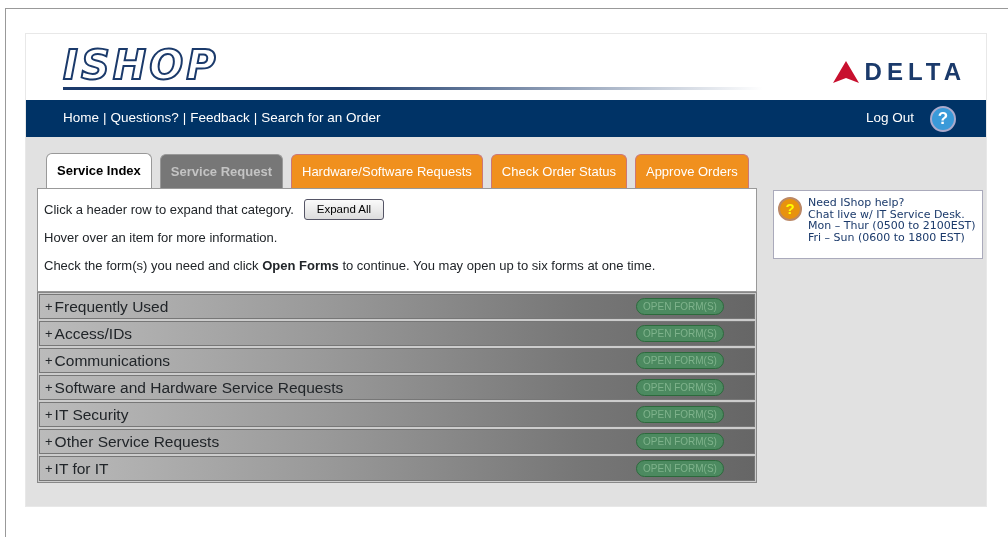  What do you see at coordinates (144, 118) in the screenshot?
I see `nav-link: Questions?` at bounding box center [144, 118].